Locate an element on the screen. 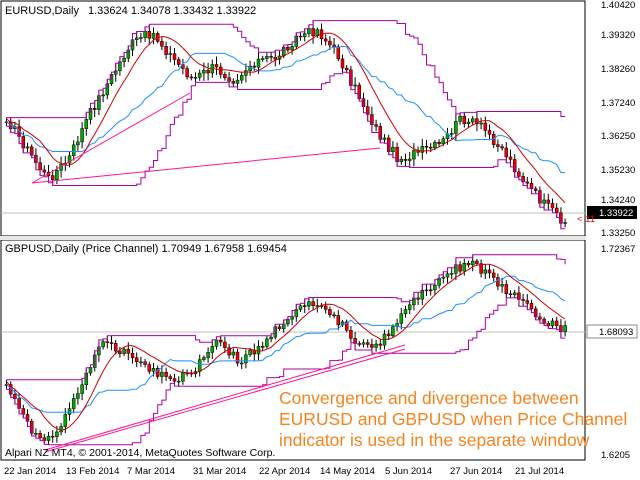 This screenshot has height=480, width=640. price-tick: 1.35230 is located at coordinates (618, 170).